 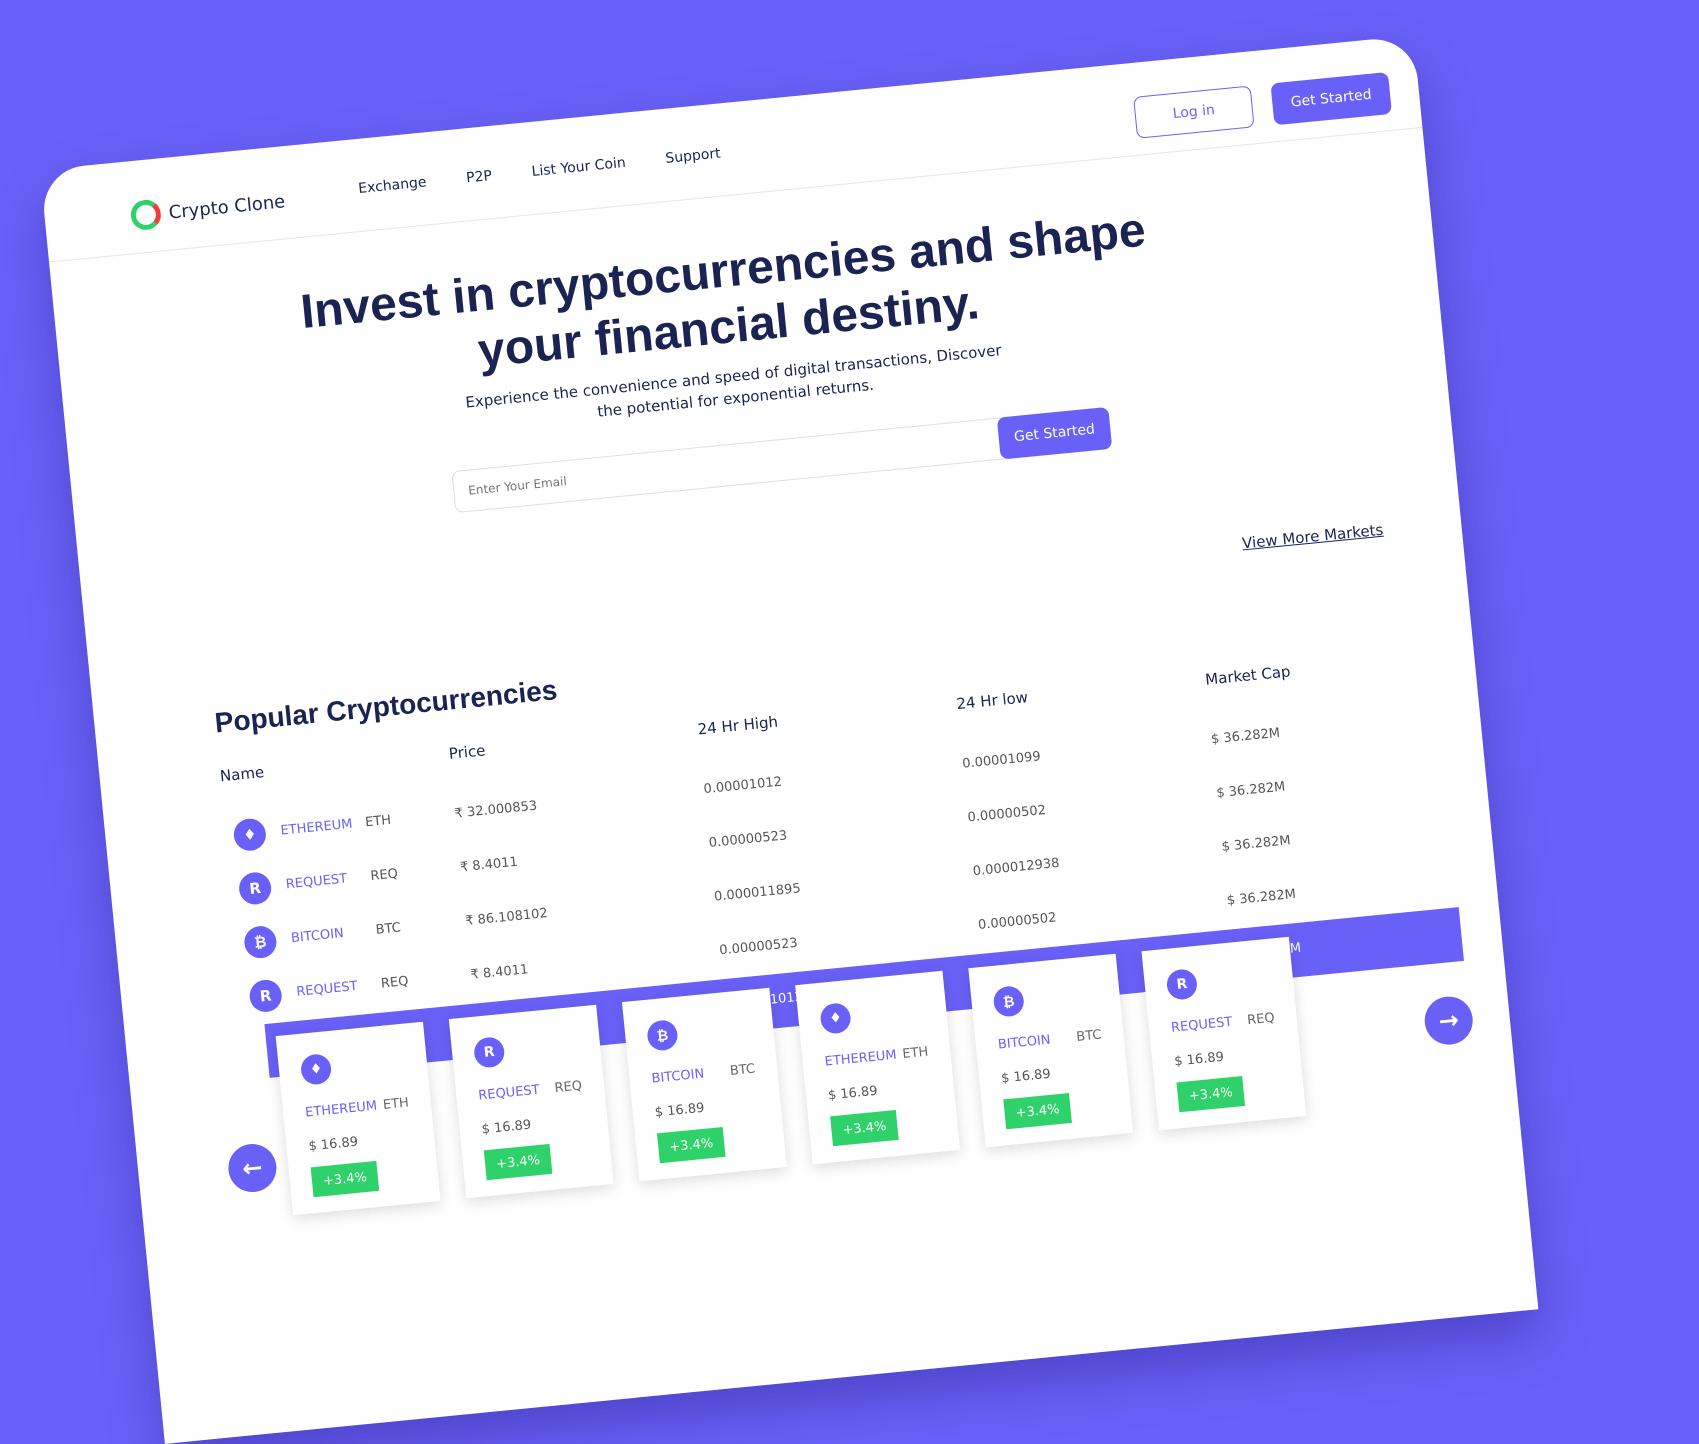 I want to click on brand-name: Crypto Clone, so click(x=227, y=207).